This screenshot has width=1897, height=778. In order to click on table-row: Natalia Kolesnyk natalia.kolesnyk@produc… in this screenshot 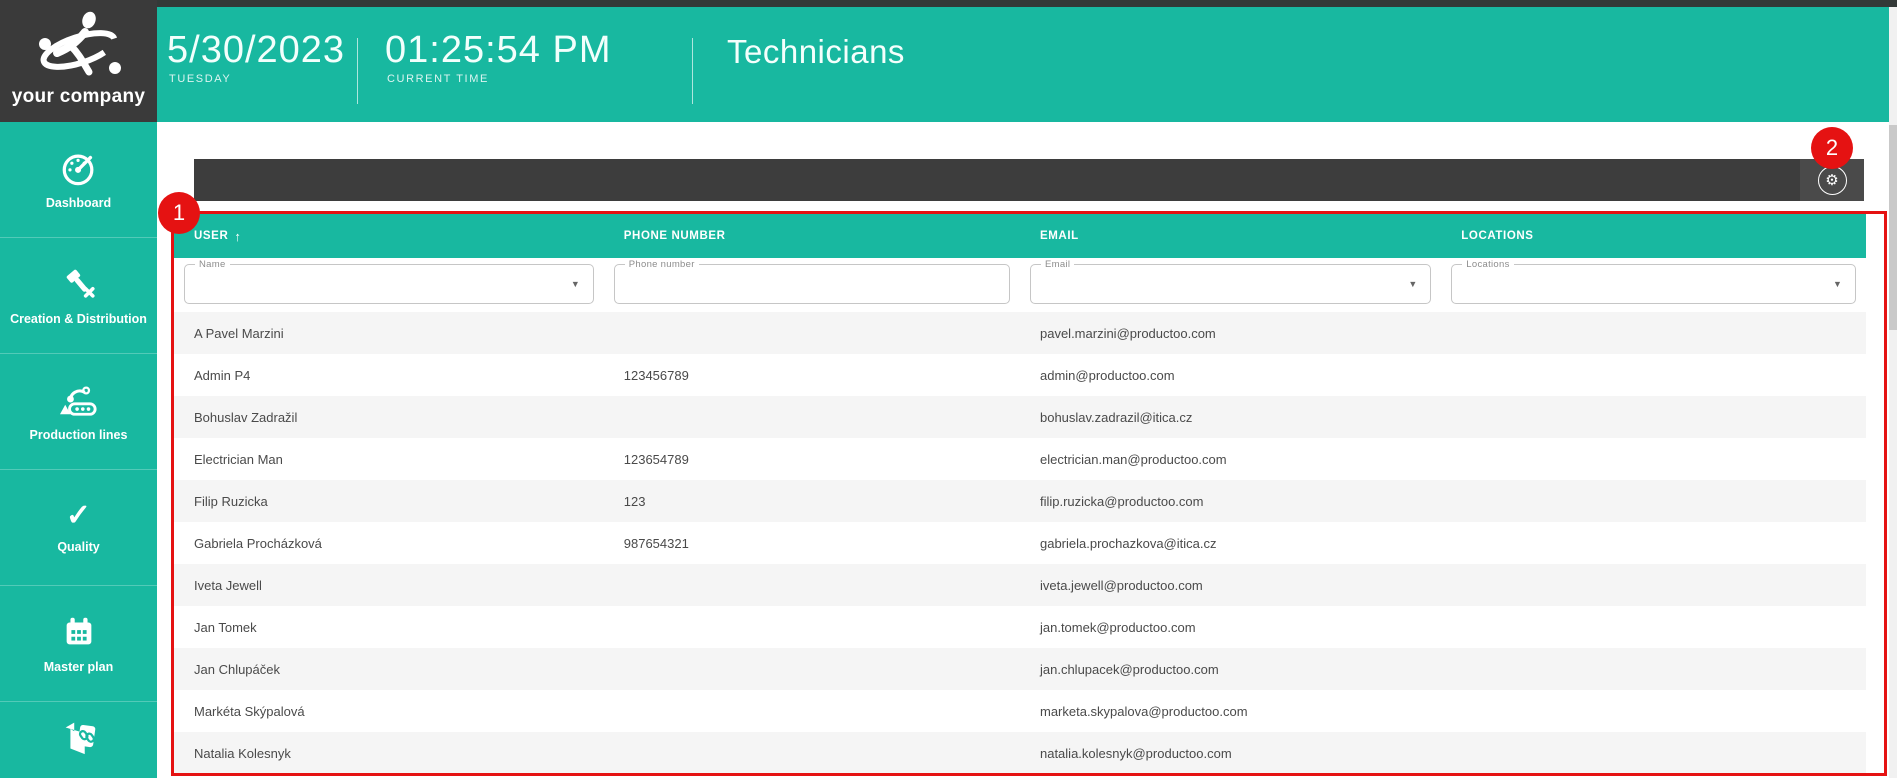, I will do `click(1020, 753)`.